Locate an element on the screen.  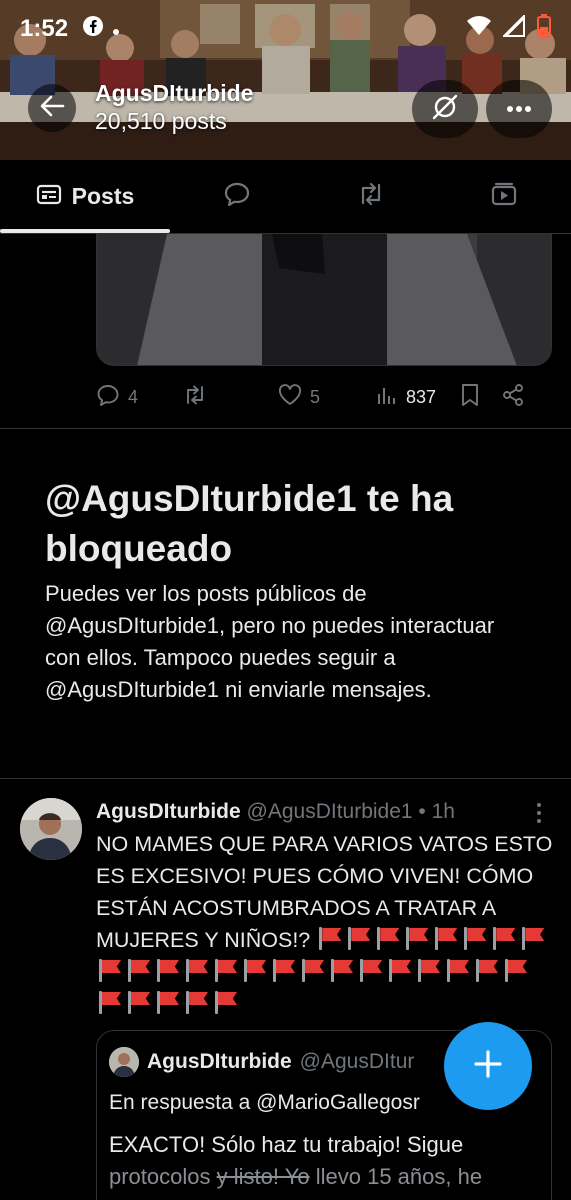
tab-media is located at coordinates (504, 196).